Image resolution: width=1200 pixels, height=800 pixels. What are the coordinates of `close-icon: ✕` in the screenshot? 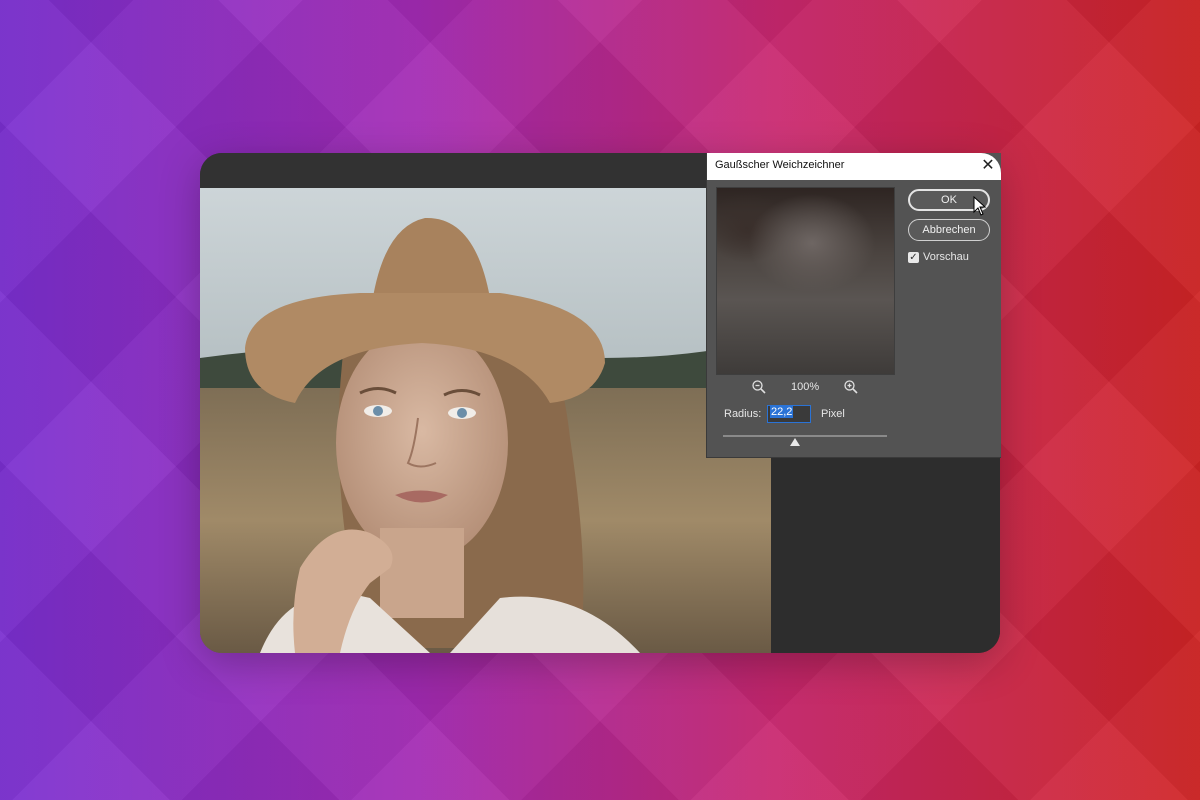 It's located at (988, 166).